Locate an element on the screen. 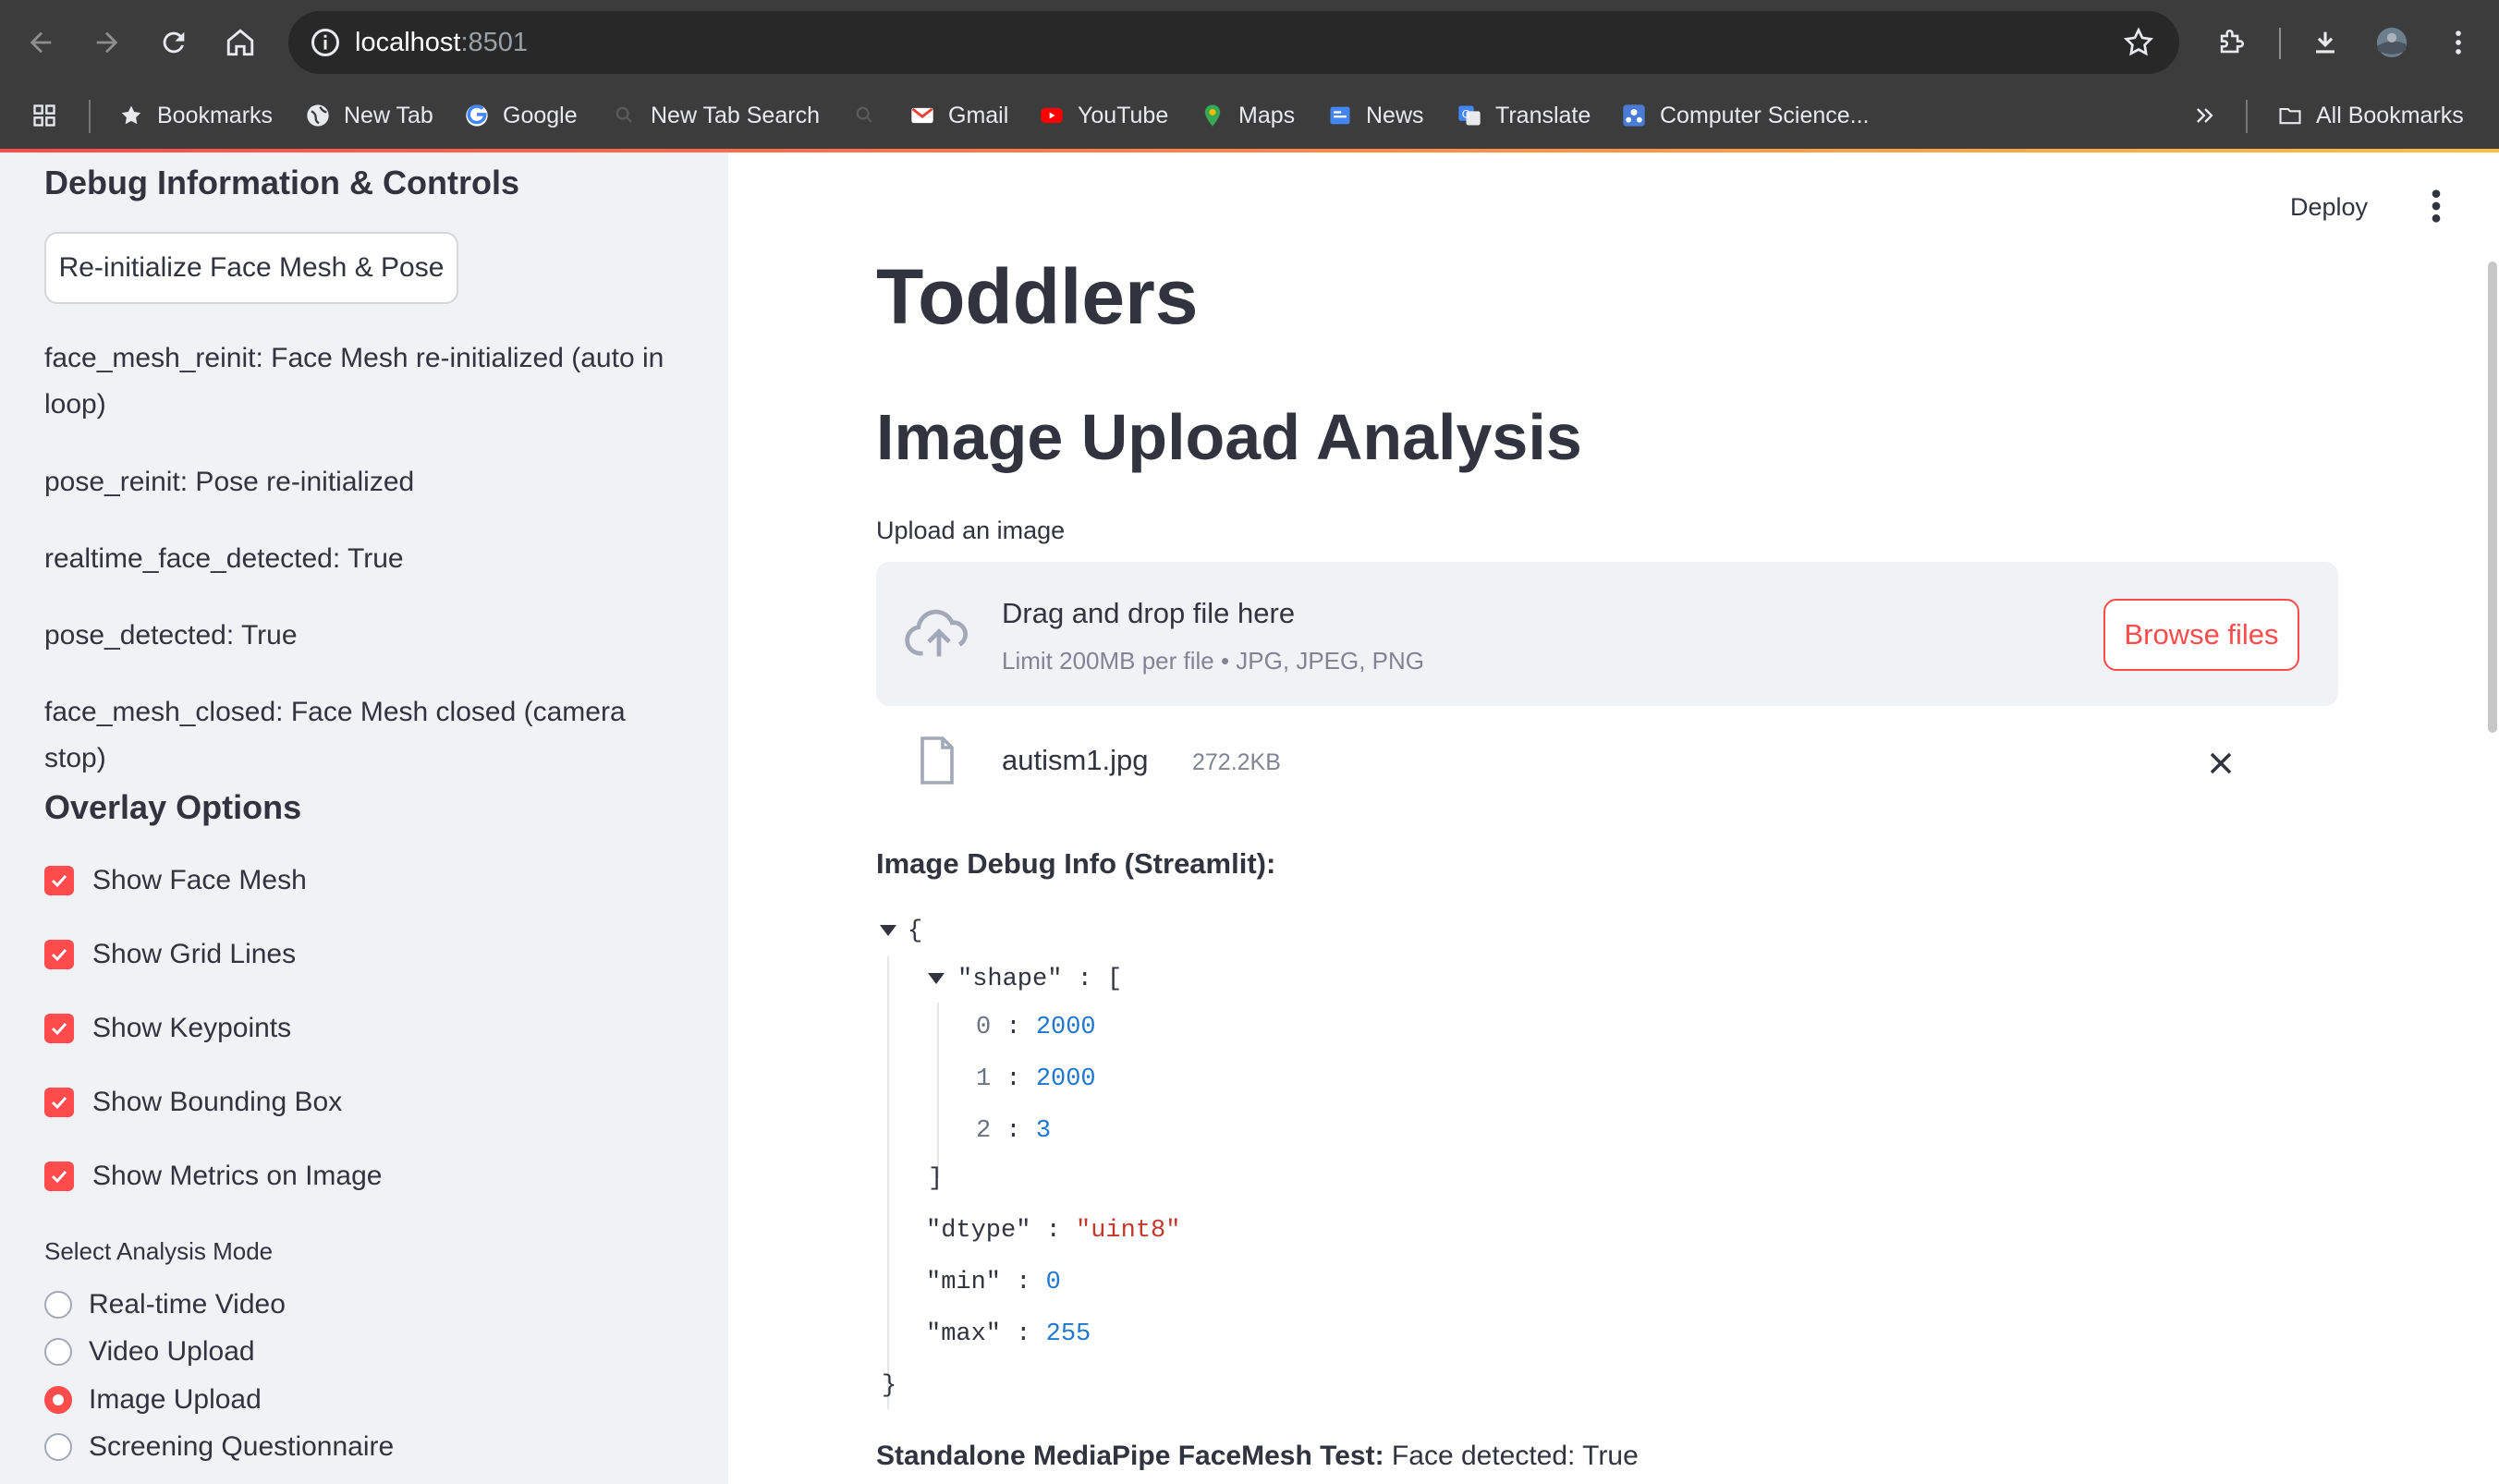  forward-button is located at coordinates (107, 42).